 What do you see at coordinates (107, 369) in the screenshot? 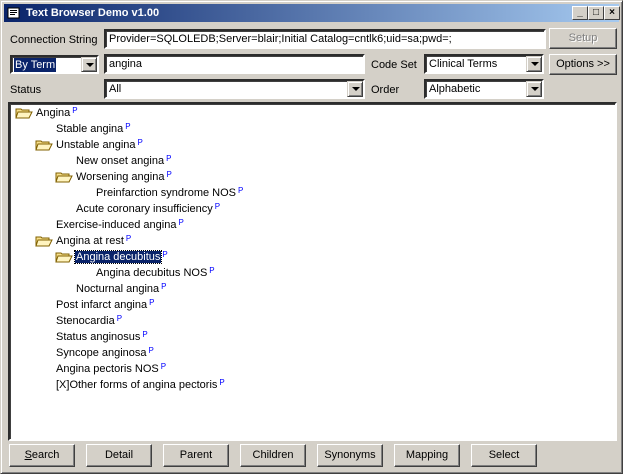
I see `tree-node-label: Angina pectoris NOS` at bounding box center [107, 369].